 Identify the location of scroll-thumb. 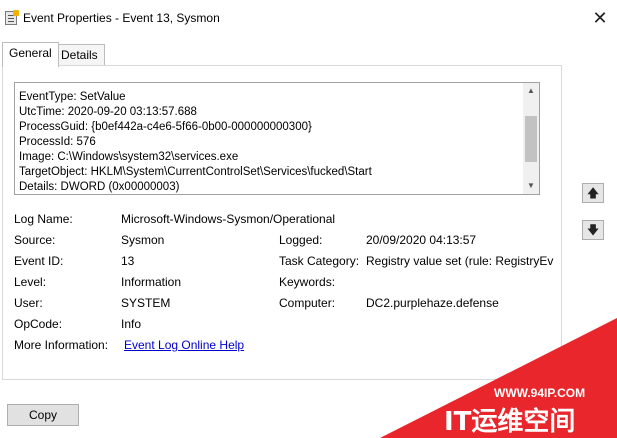
(531, 139).